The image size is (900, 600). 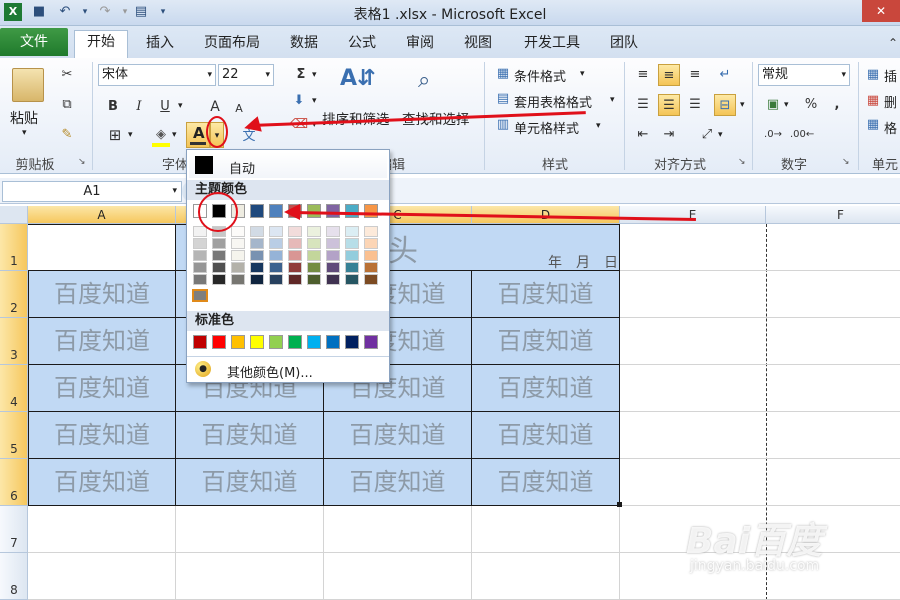 I want to click on conditional-format-button: 条件格式, so click(x=540, y=75).